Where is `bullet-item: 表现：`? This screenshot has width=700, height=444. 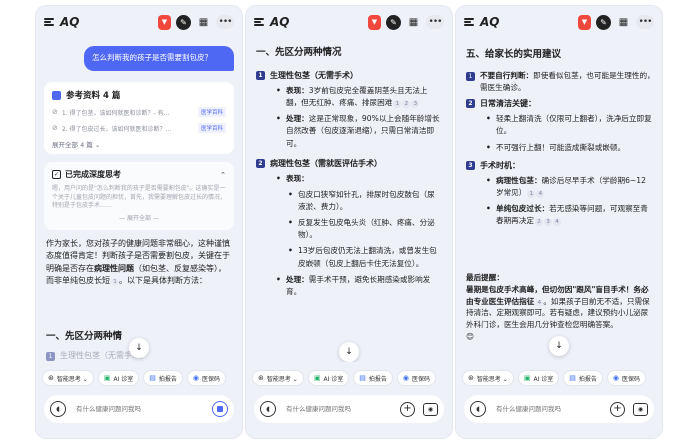 bullet-item: 表现： is located at coordinates (351, 179).